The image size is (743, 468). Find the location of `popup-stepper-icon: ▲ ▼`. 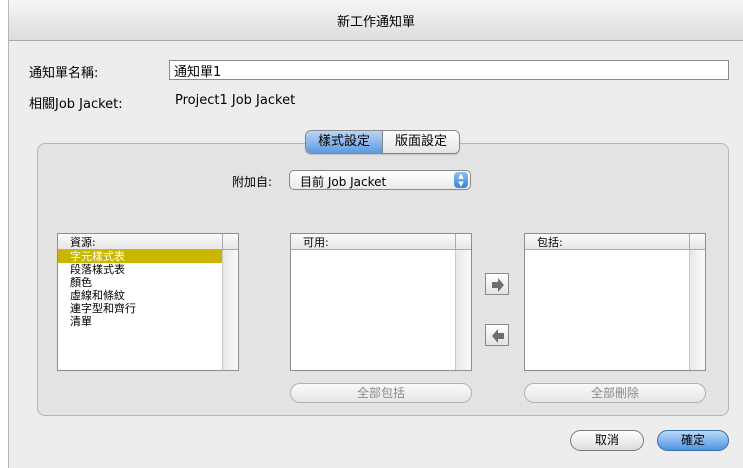

popup-stepper-icon: ▲ ▼ is located at coordinates (461, 180).